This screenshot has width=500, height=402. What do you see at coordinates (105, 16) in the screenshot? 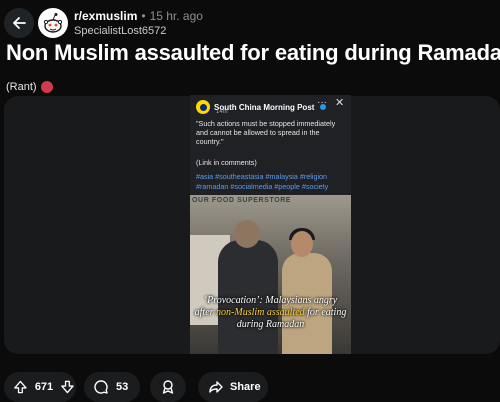
I see `subreddit-name: r/exmuslim` at bounding box center [105, 16].